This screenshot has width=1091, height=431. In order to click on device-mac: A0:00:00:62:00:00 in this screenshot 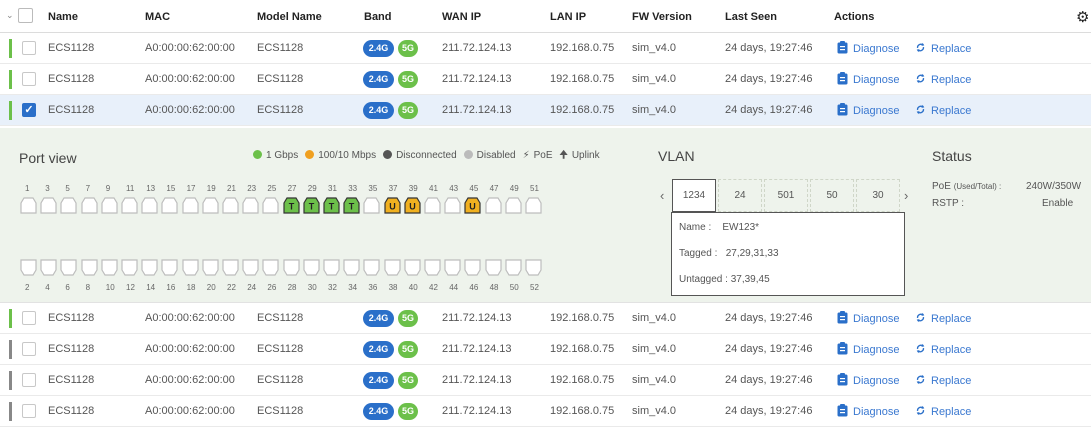, I will do `click(190, 110)`.